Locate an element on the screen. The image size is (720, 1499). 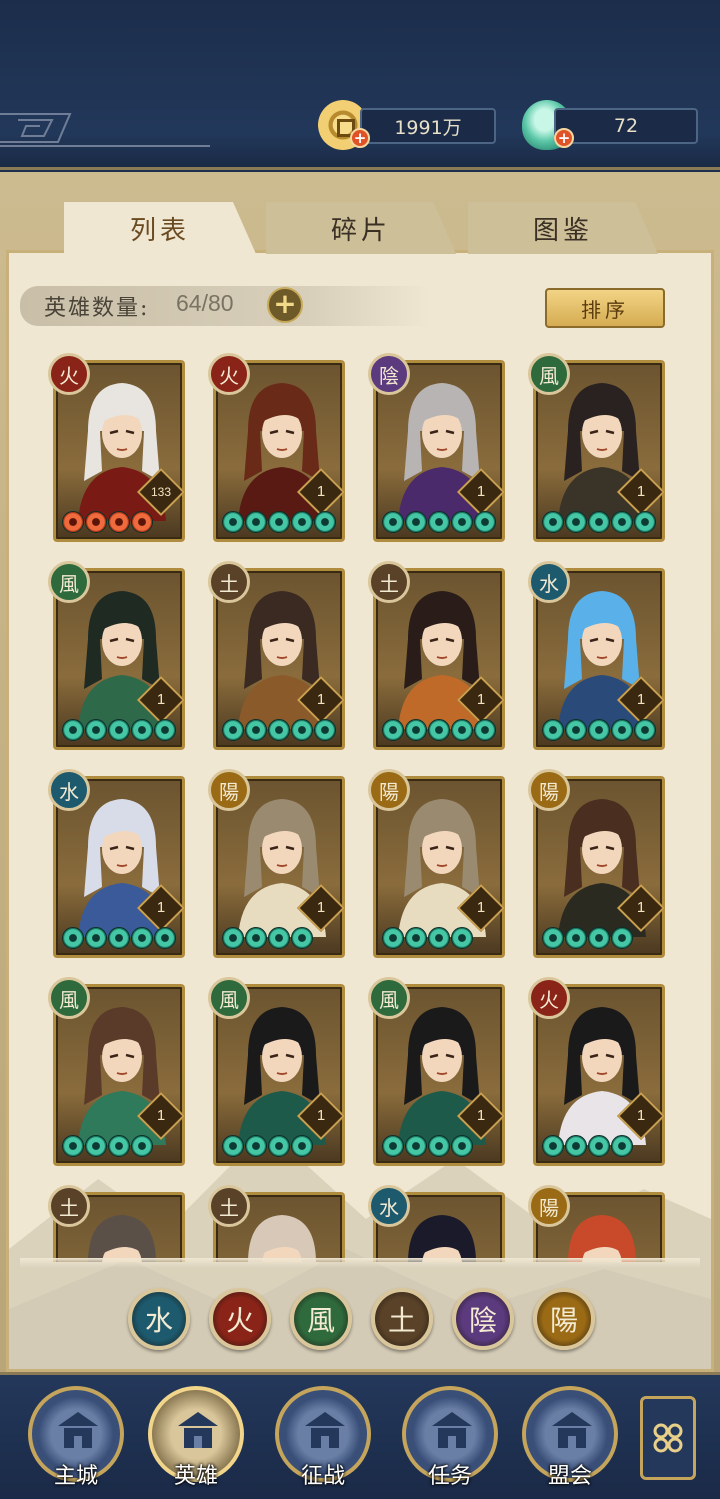
nav-label: 任务 is located at coordinates (449, 1476).